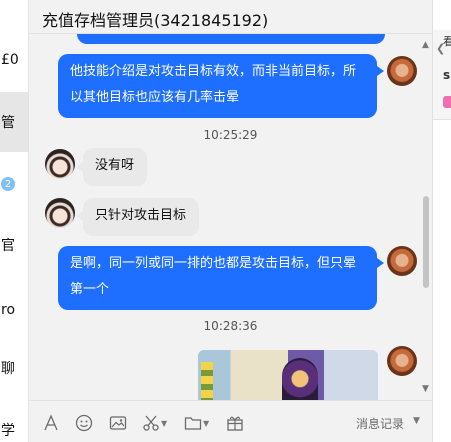  What do you see at coordinates (230, 135) in the screenshot?
I see `message-timestamp: 10:25:29` at bounding box center [230, 135].